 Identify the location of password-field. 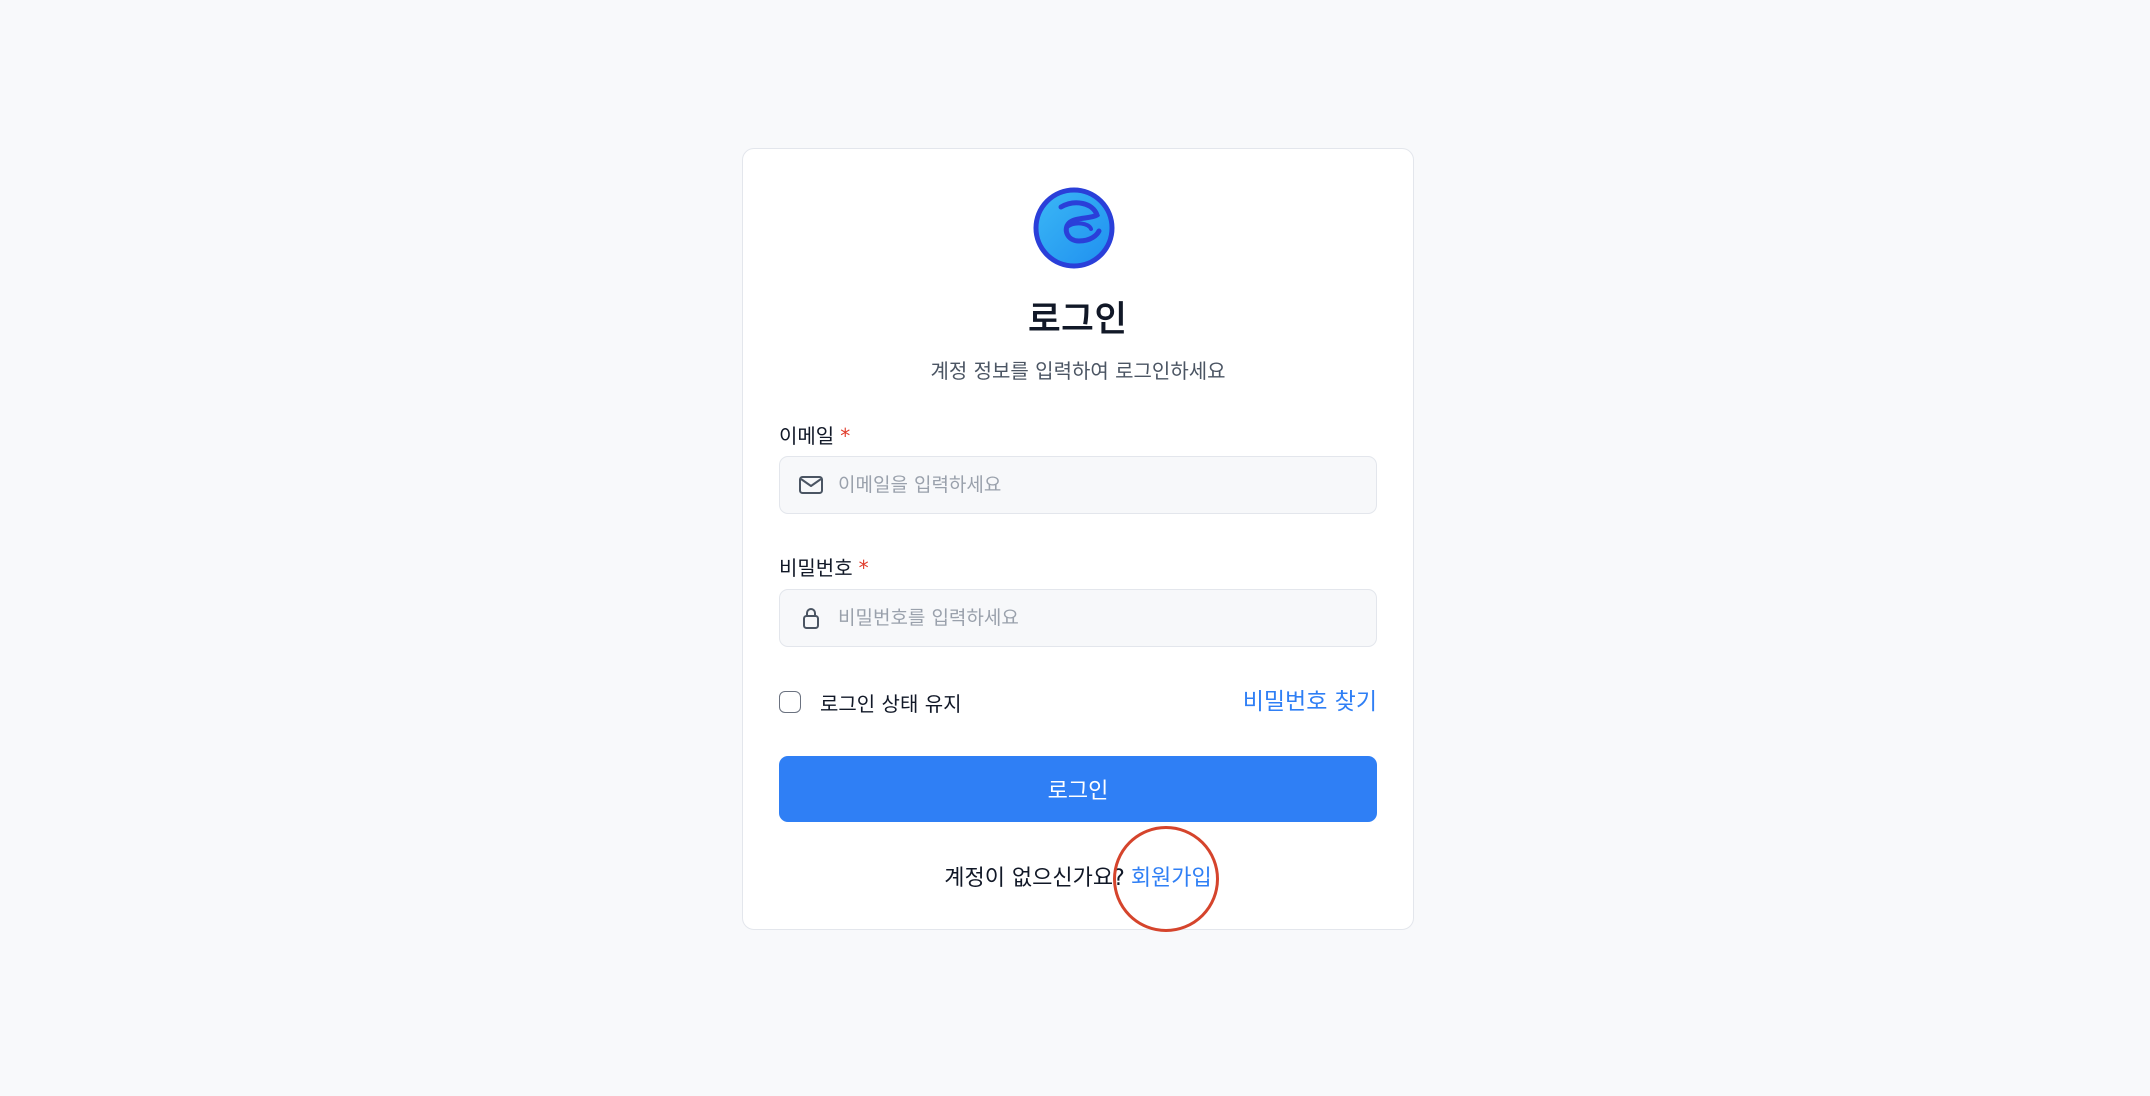
(1078, 618).